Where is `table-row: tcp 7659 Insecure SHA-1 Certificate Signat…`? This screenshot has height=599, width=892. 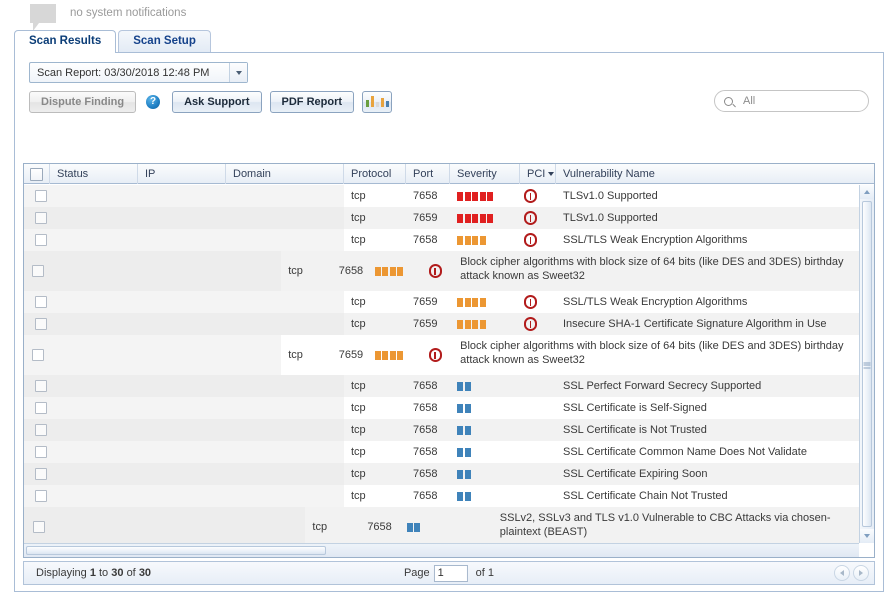
table-row: tcp 7659 Insecure SHA-1 Certificate Signat… is located at coordinates (449, 324).